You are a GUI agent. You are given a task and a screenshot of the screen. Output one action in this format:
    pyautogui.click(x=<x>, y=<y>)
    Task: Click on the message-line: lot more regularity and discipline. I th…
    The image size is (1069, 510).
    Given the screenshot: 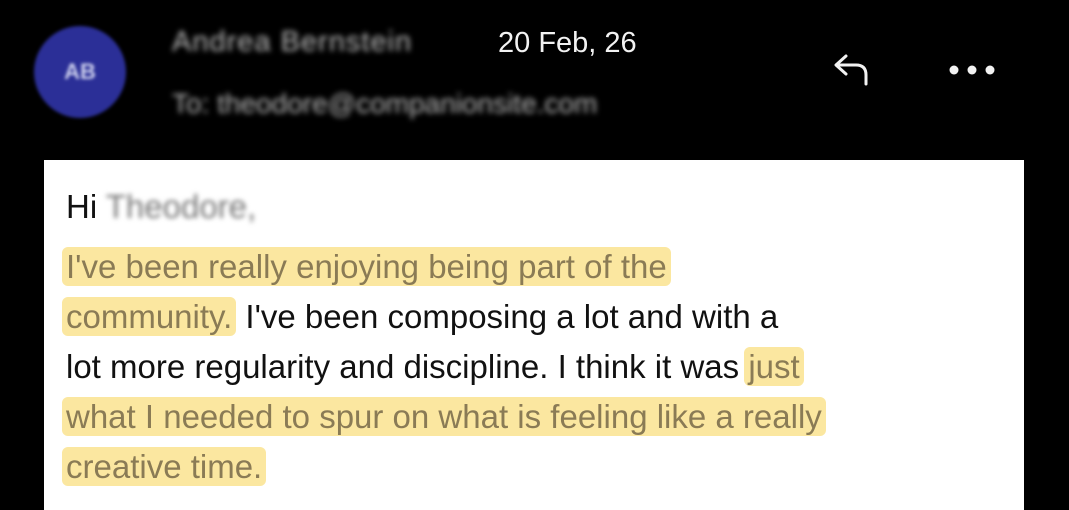 What is the action you would take?
    pyautogui.click(x=541, y=367)
    